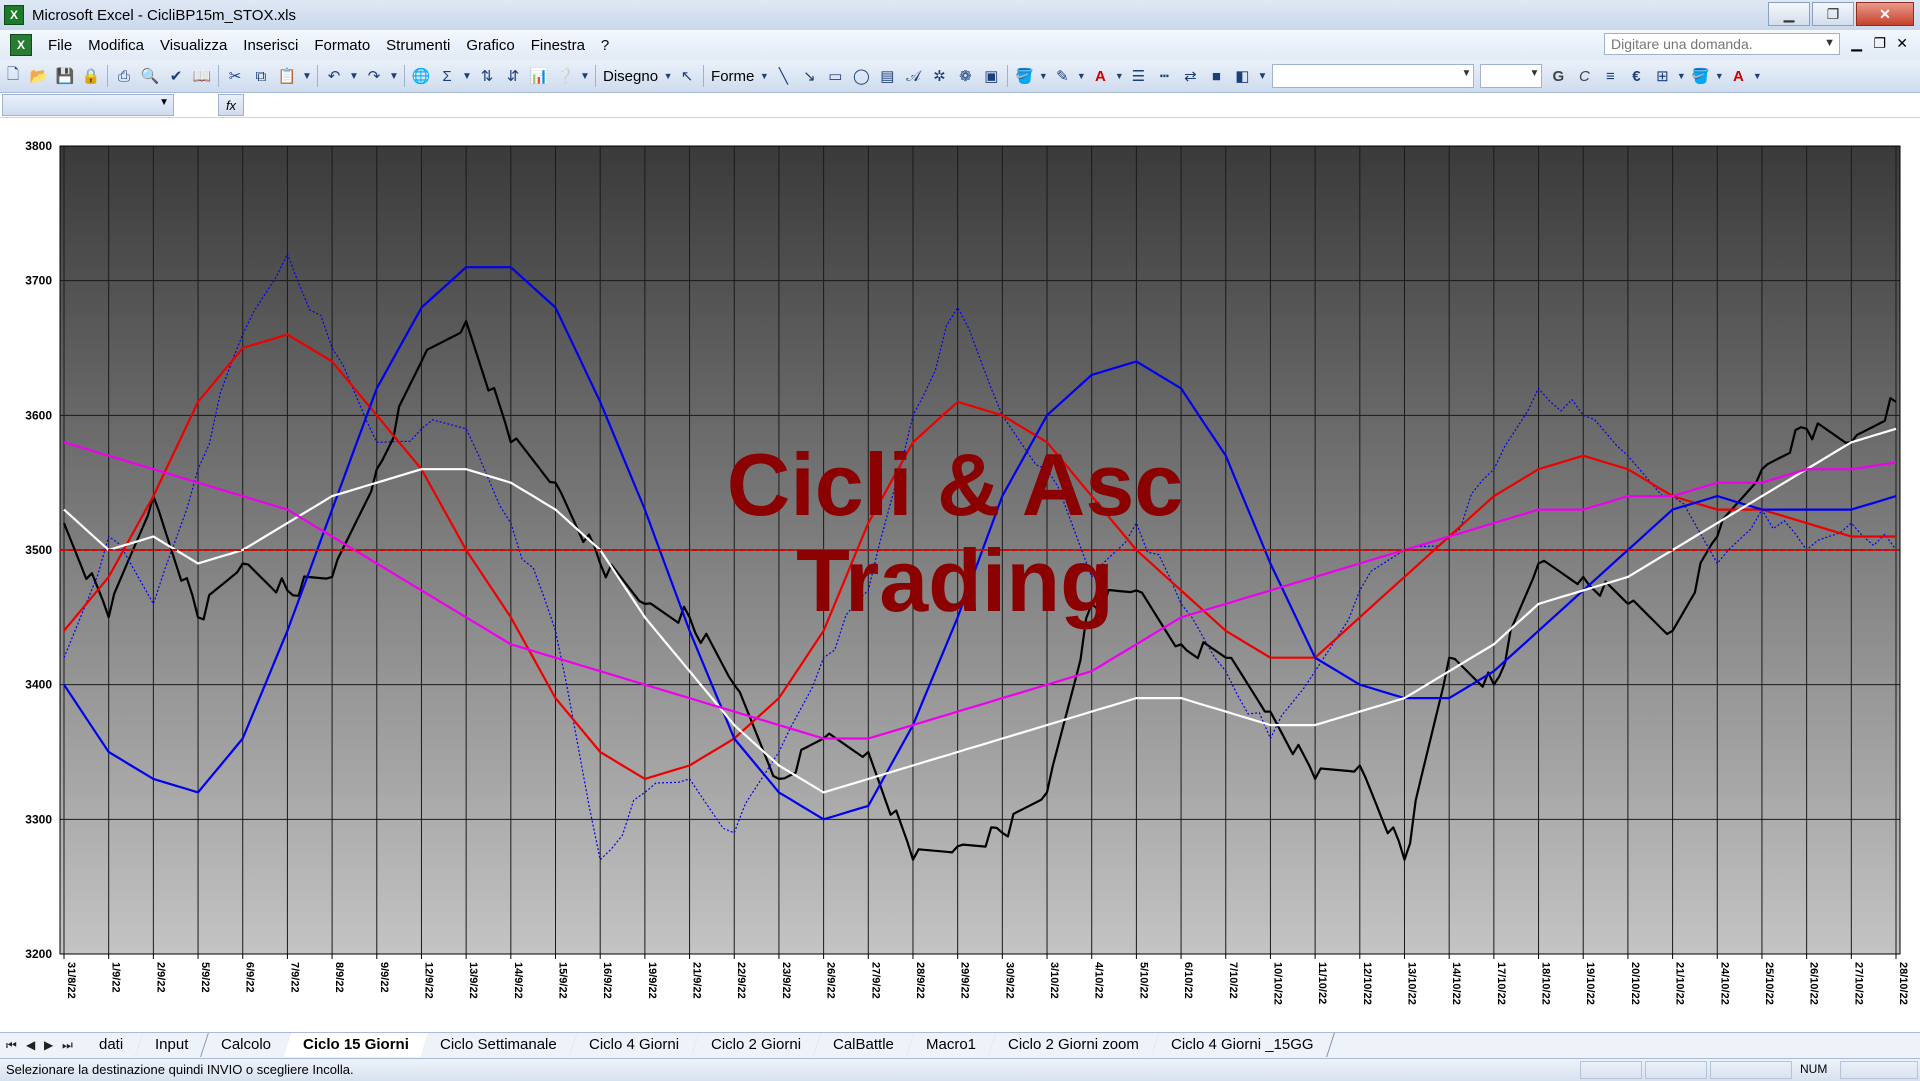  Describe the element at coordinates (334, 76) in the screenshot. I see `undo-icon: ↶` at that location.